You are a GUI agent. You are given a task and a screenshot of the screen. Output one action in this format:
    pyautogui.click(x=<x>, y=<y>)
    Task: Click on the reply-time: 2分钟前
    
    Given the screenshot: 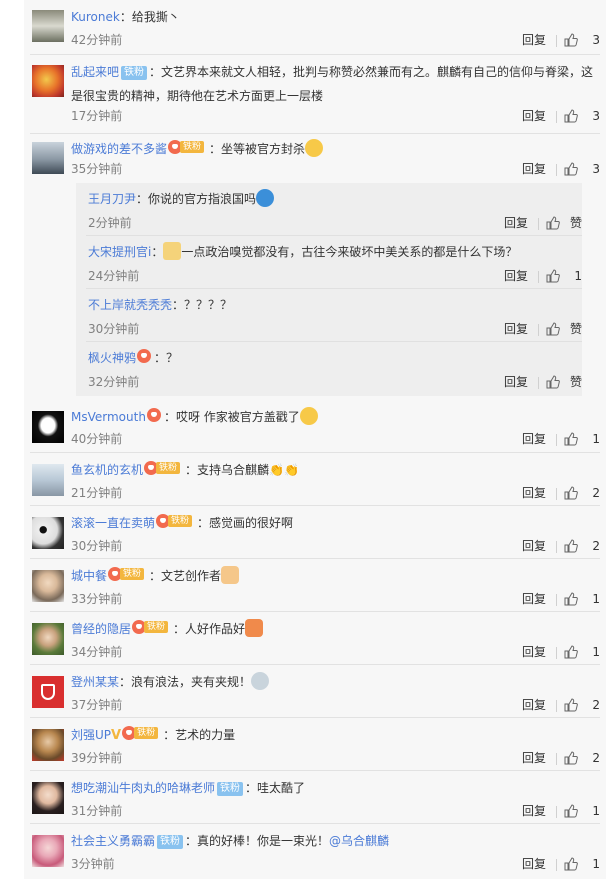 What is the action you would take?
    pyautogui.click(x=110, y=223)
    